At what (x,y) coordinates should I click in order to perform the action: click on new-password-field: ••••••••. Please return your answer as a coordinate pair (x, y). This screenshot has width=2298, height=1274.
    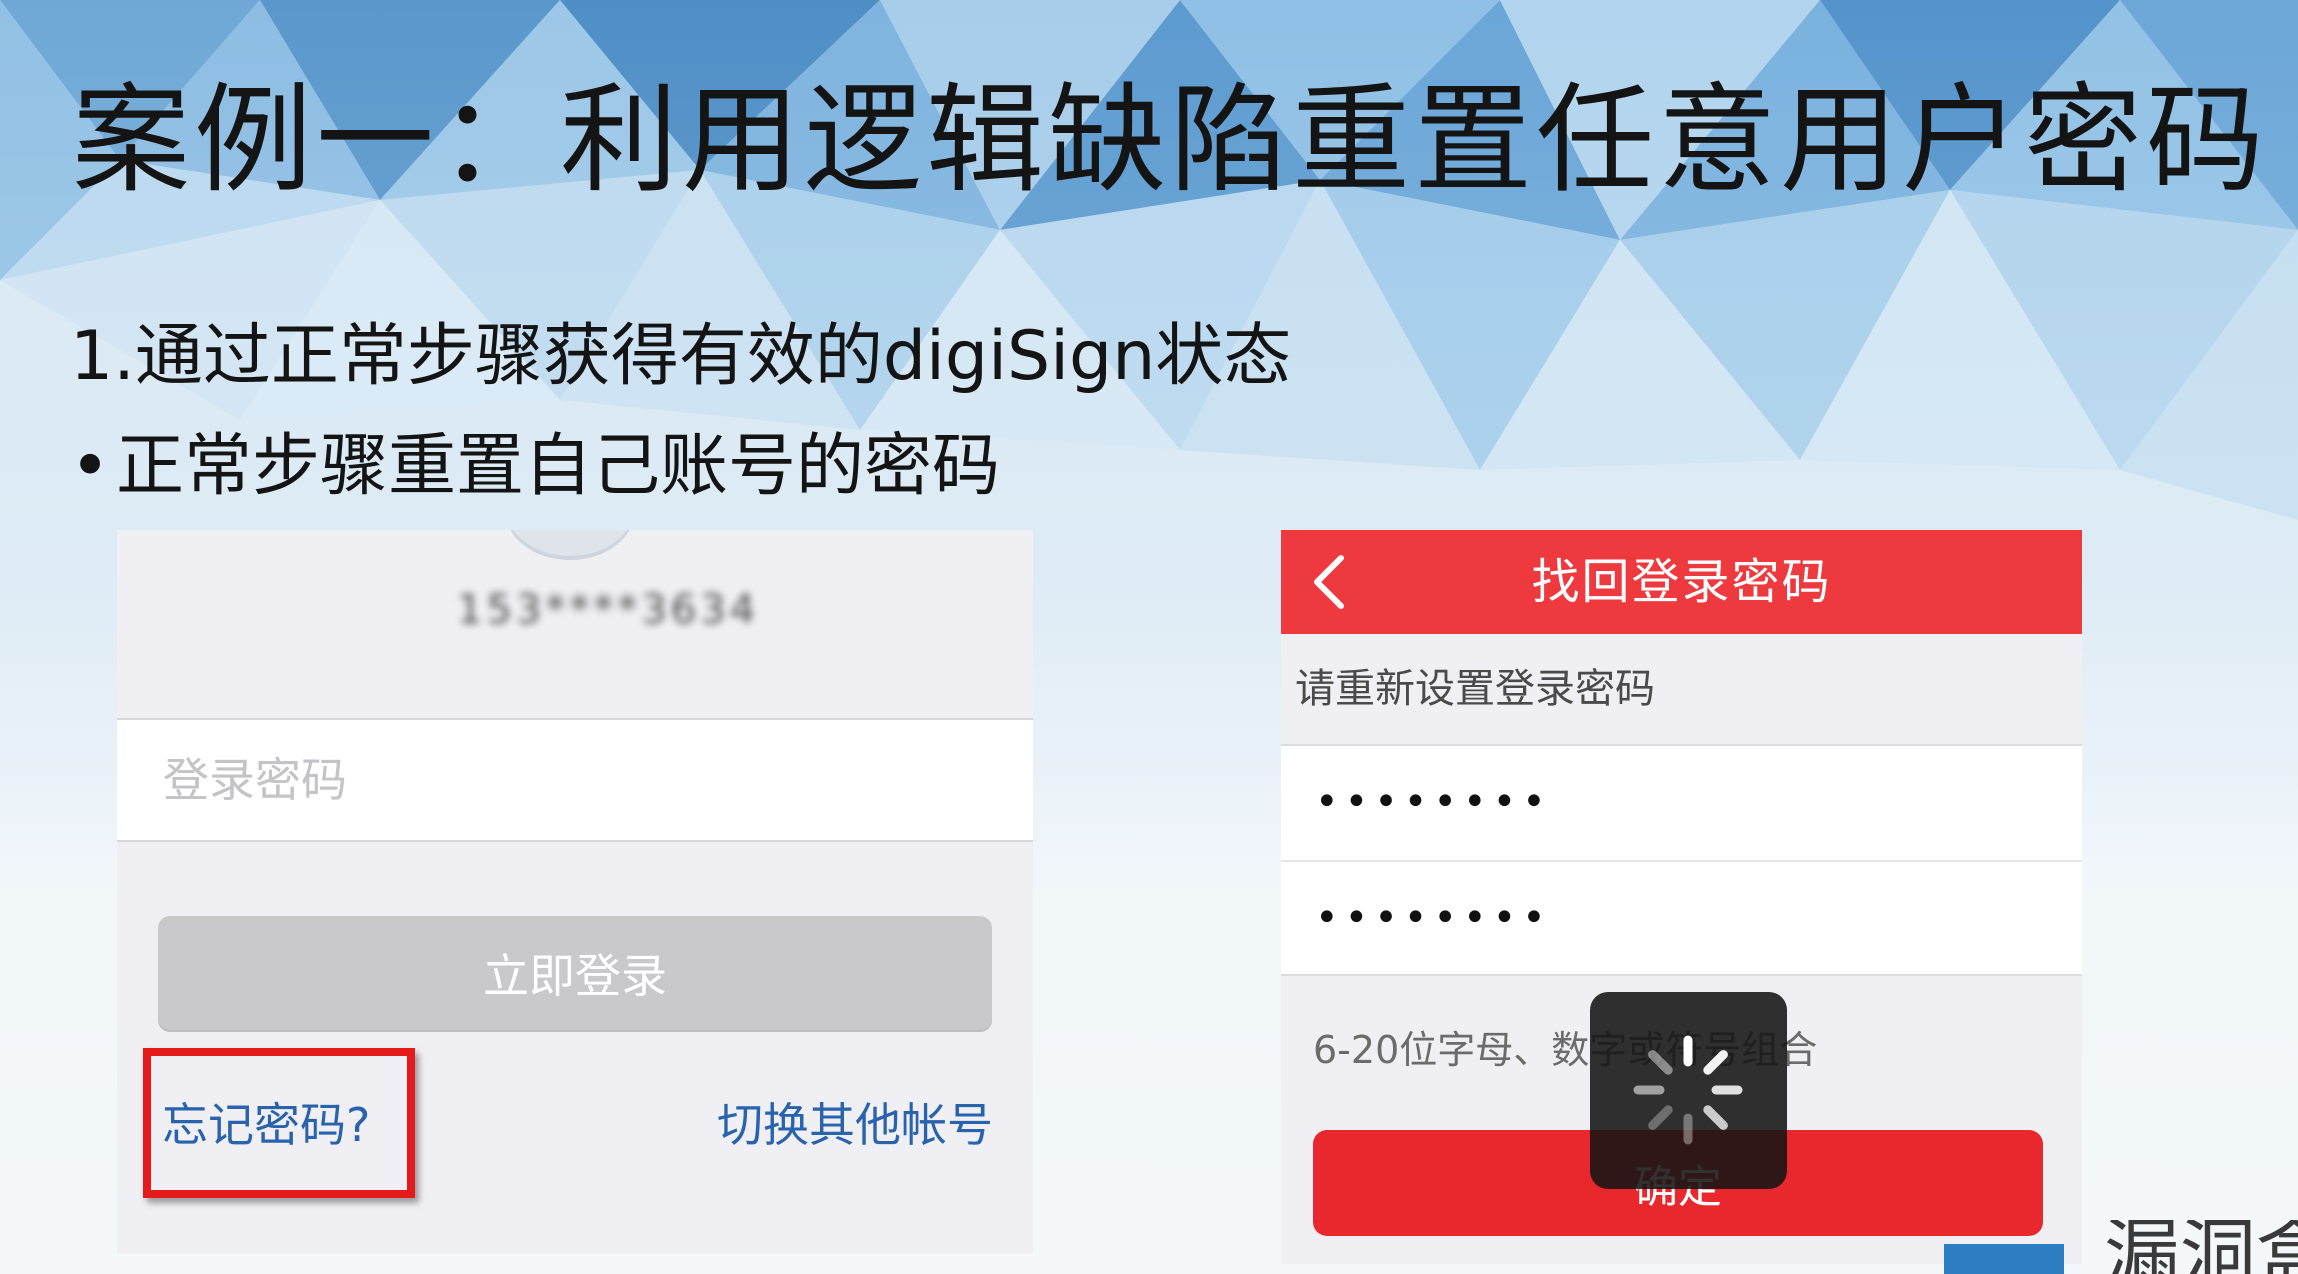
    Looking at the image, I should click on (1685, 802).